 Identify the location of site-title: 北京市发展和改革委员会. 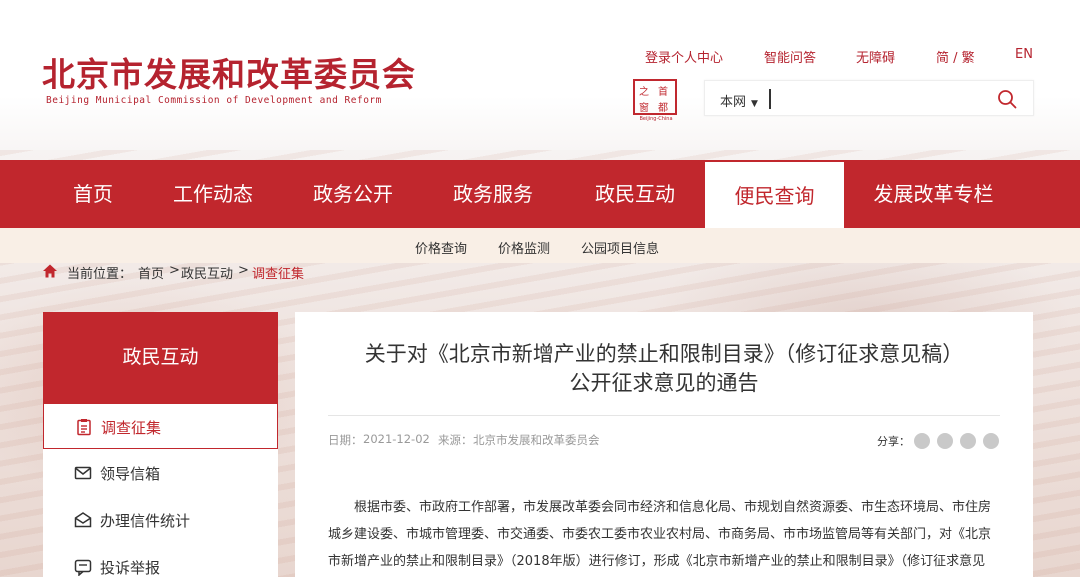
(229, 72).